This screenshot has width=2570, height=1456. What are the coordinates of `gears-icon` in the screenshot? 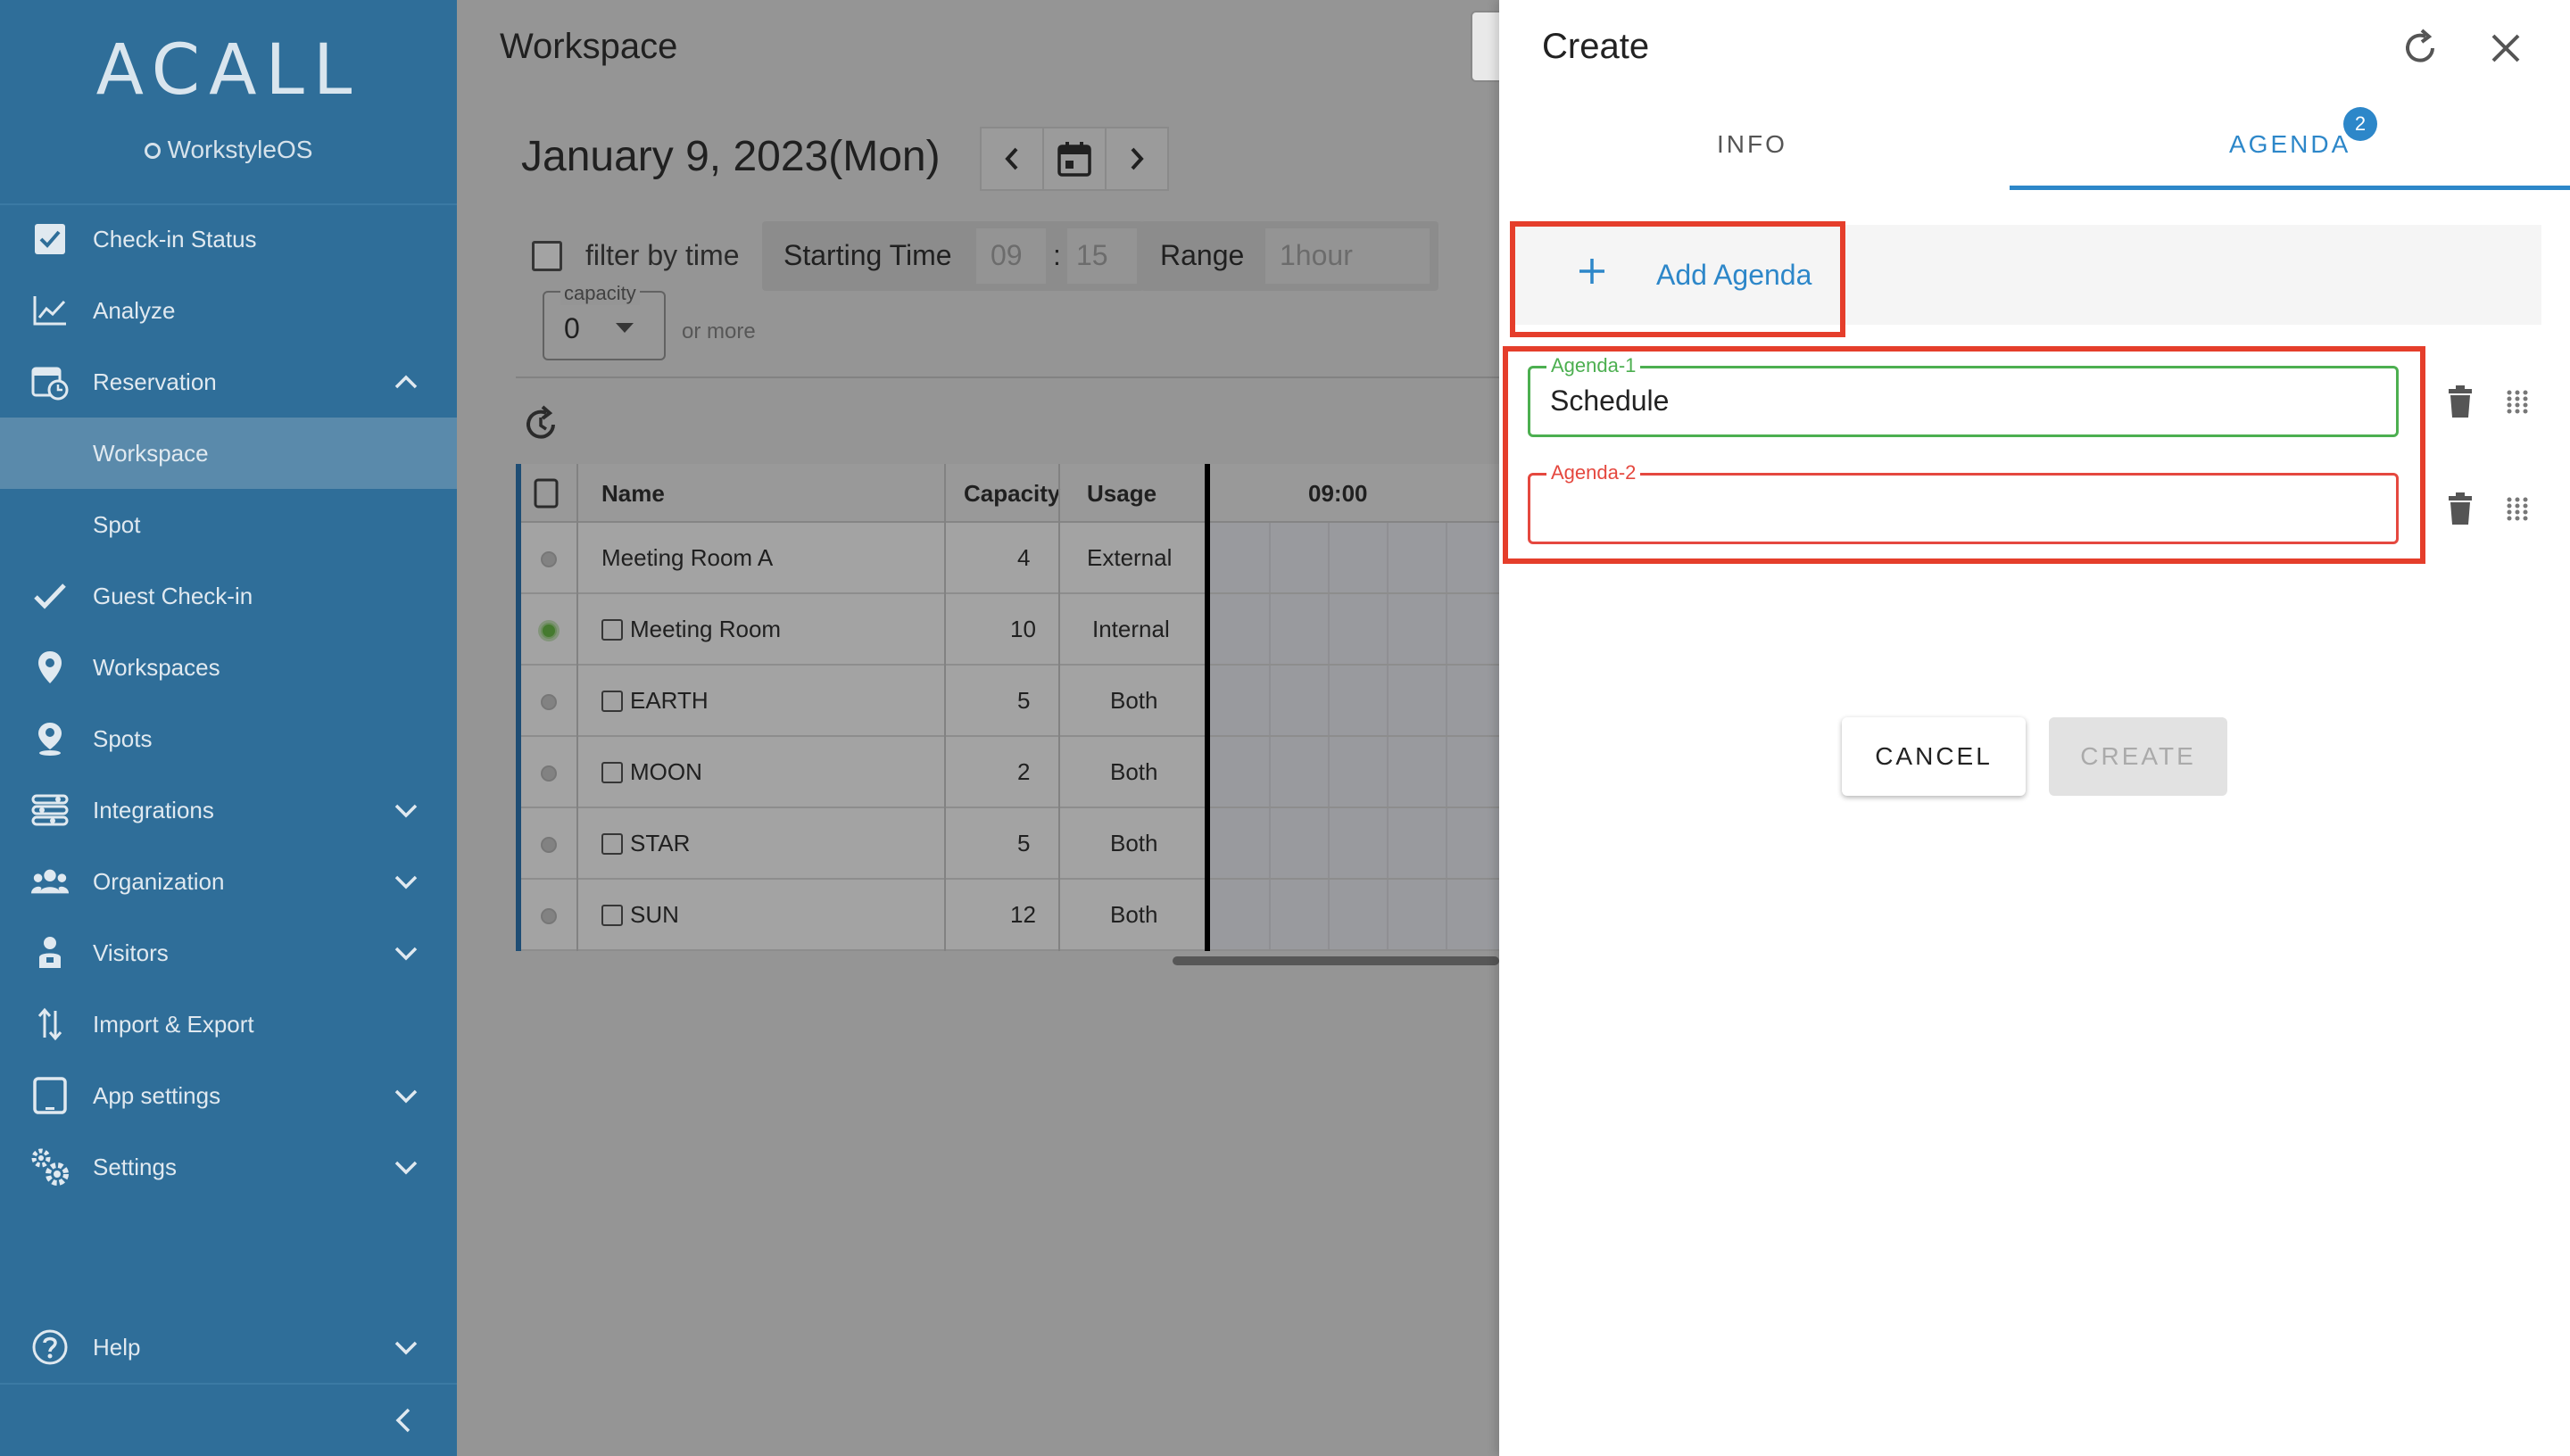 It's located at (50, 1167).